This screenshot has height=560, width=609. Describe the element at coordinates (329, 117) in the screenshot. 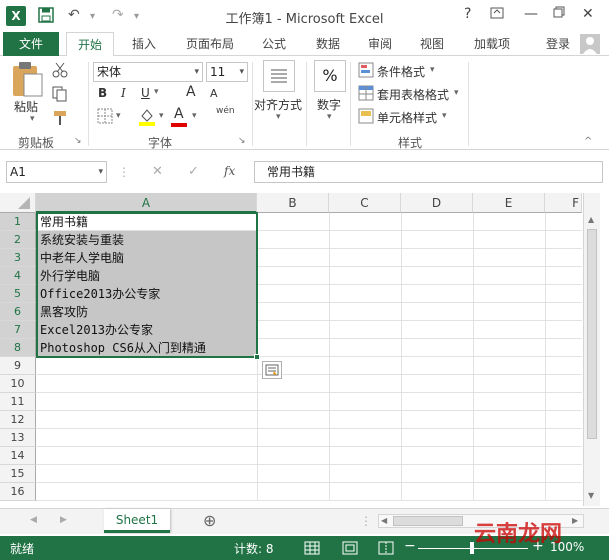

I see `number-dropdown-icon: ▾` at that location.